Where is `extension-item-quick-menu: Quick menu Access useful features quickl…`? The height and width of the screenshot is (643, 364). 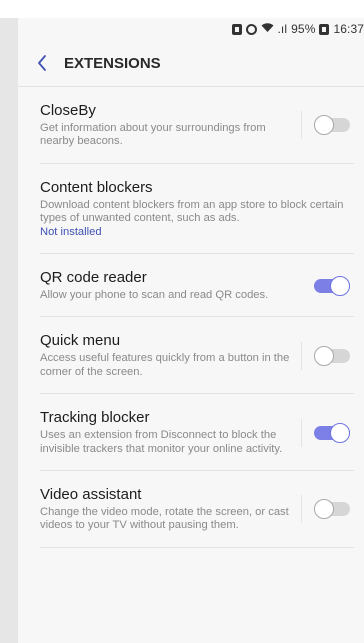 extension-item-quick-menu: Quick menu Access useful features quickl… is located at coordinates (197, 356).